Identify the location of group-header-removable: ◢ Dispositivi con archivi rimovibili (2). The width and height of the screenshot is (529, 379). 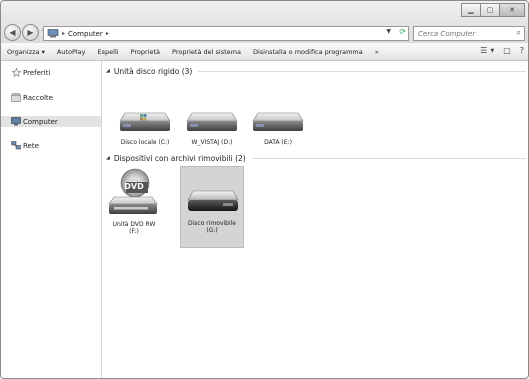
(316, 158).